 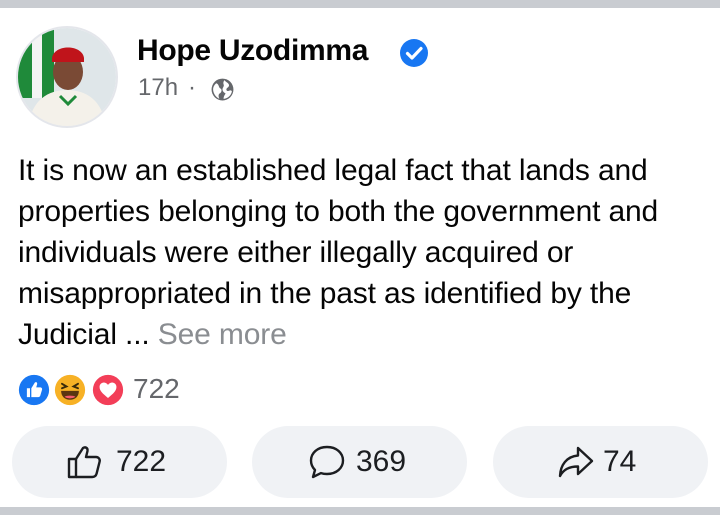 I want to click on author-avatar, so click(x=67, y=77).